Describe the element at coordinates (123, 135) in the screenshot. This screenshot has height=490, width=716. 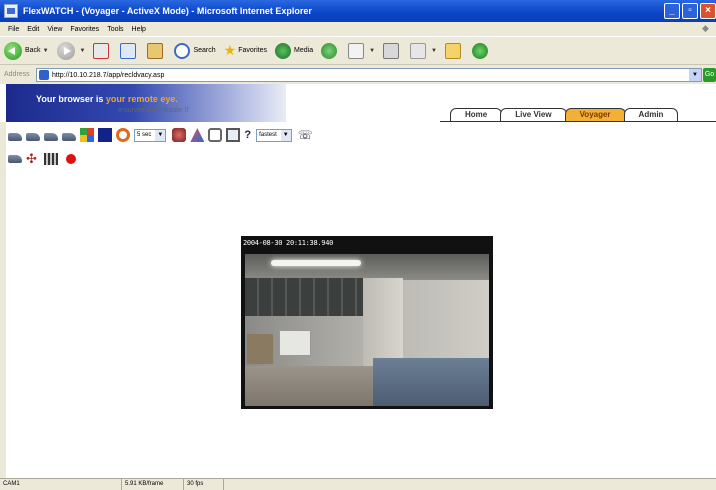
I see `sequence-icon` at that location.